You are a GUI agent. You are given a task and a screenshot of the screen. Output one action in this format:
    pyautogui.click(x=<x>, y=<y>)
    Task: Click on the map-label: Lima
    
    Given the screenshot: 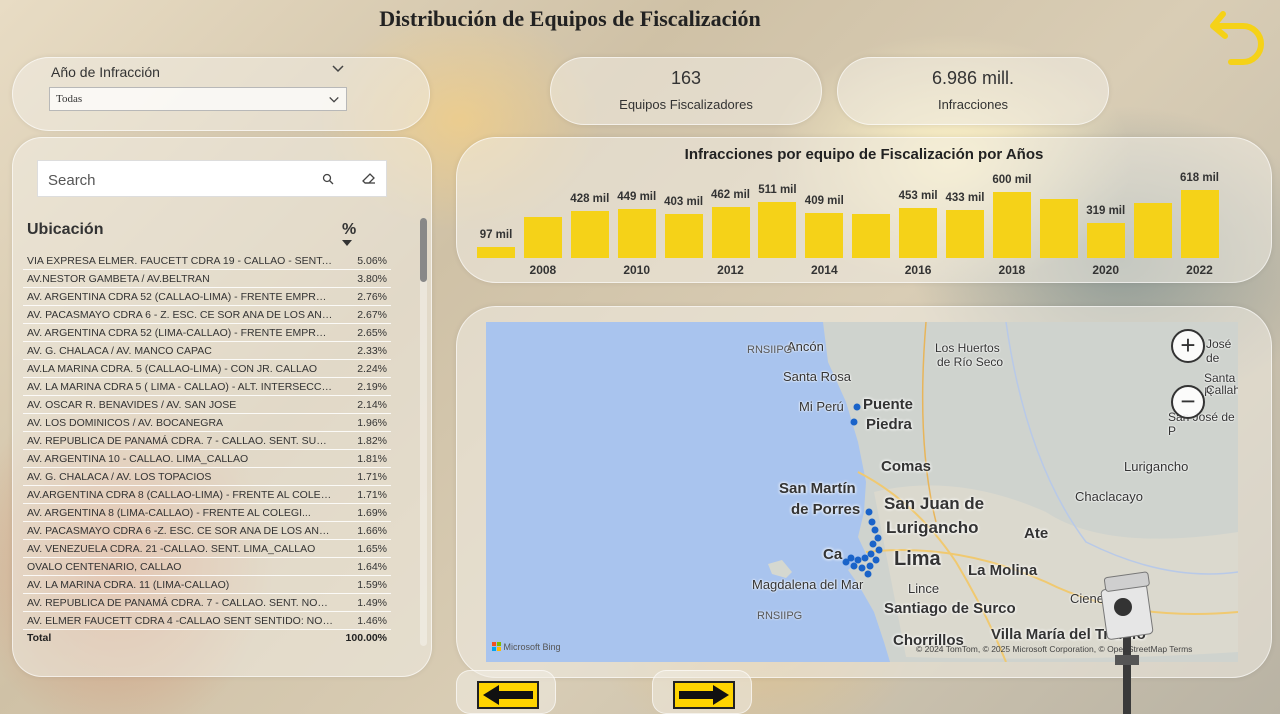 What is the action you would take?
    pyautogui.click(x=917, y=559)
    